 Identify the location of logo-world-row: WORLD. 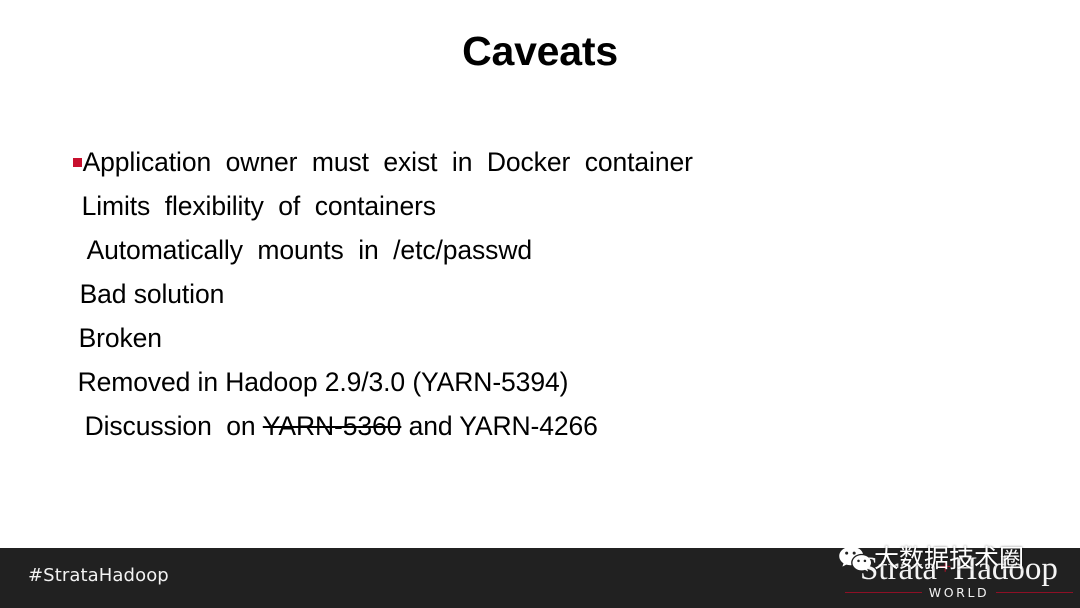
(959, 592).